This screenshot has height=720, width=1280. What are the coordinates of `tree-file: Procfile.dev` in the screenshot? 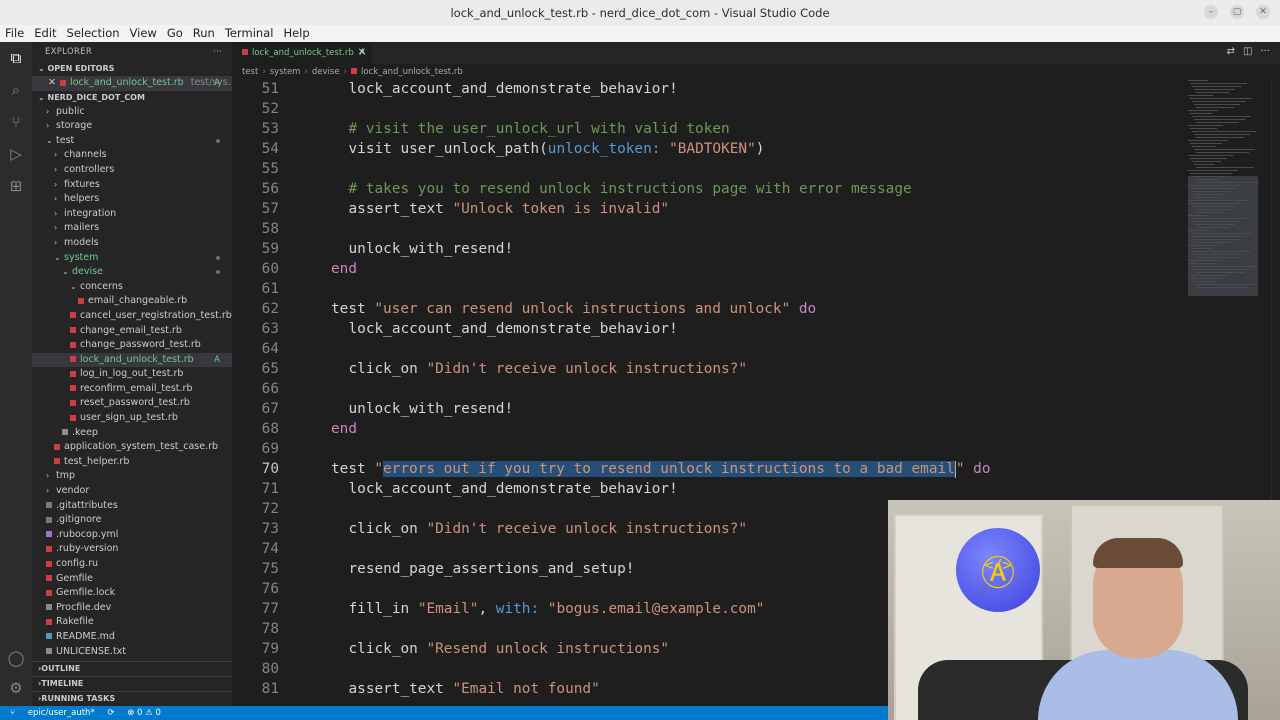 It's located at (132, 608).